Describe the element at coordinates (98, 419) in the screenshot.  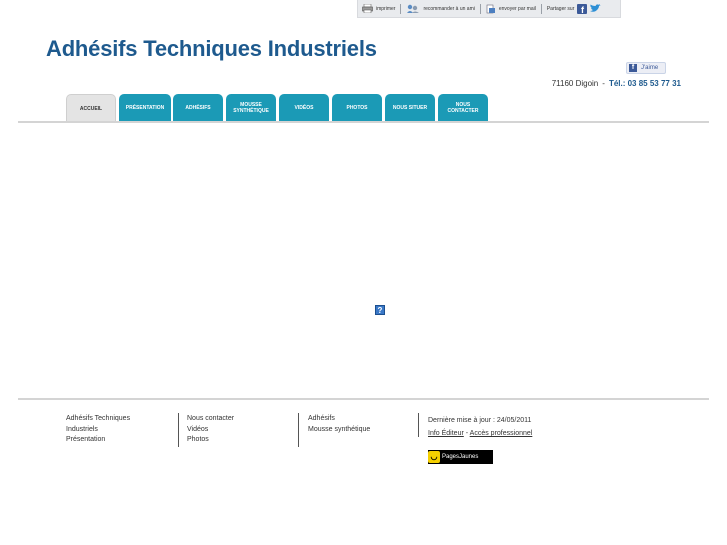
I see `footer-link-adhesifs-techniques: Adhésifs Techniques` at that location.